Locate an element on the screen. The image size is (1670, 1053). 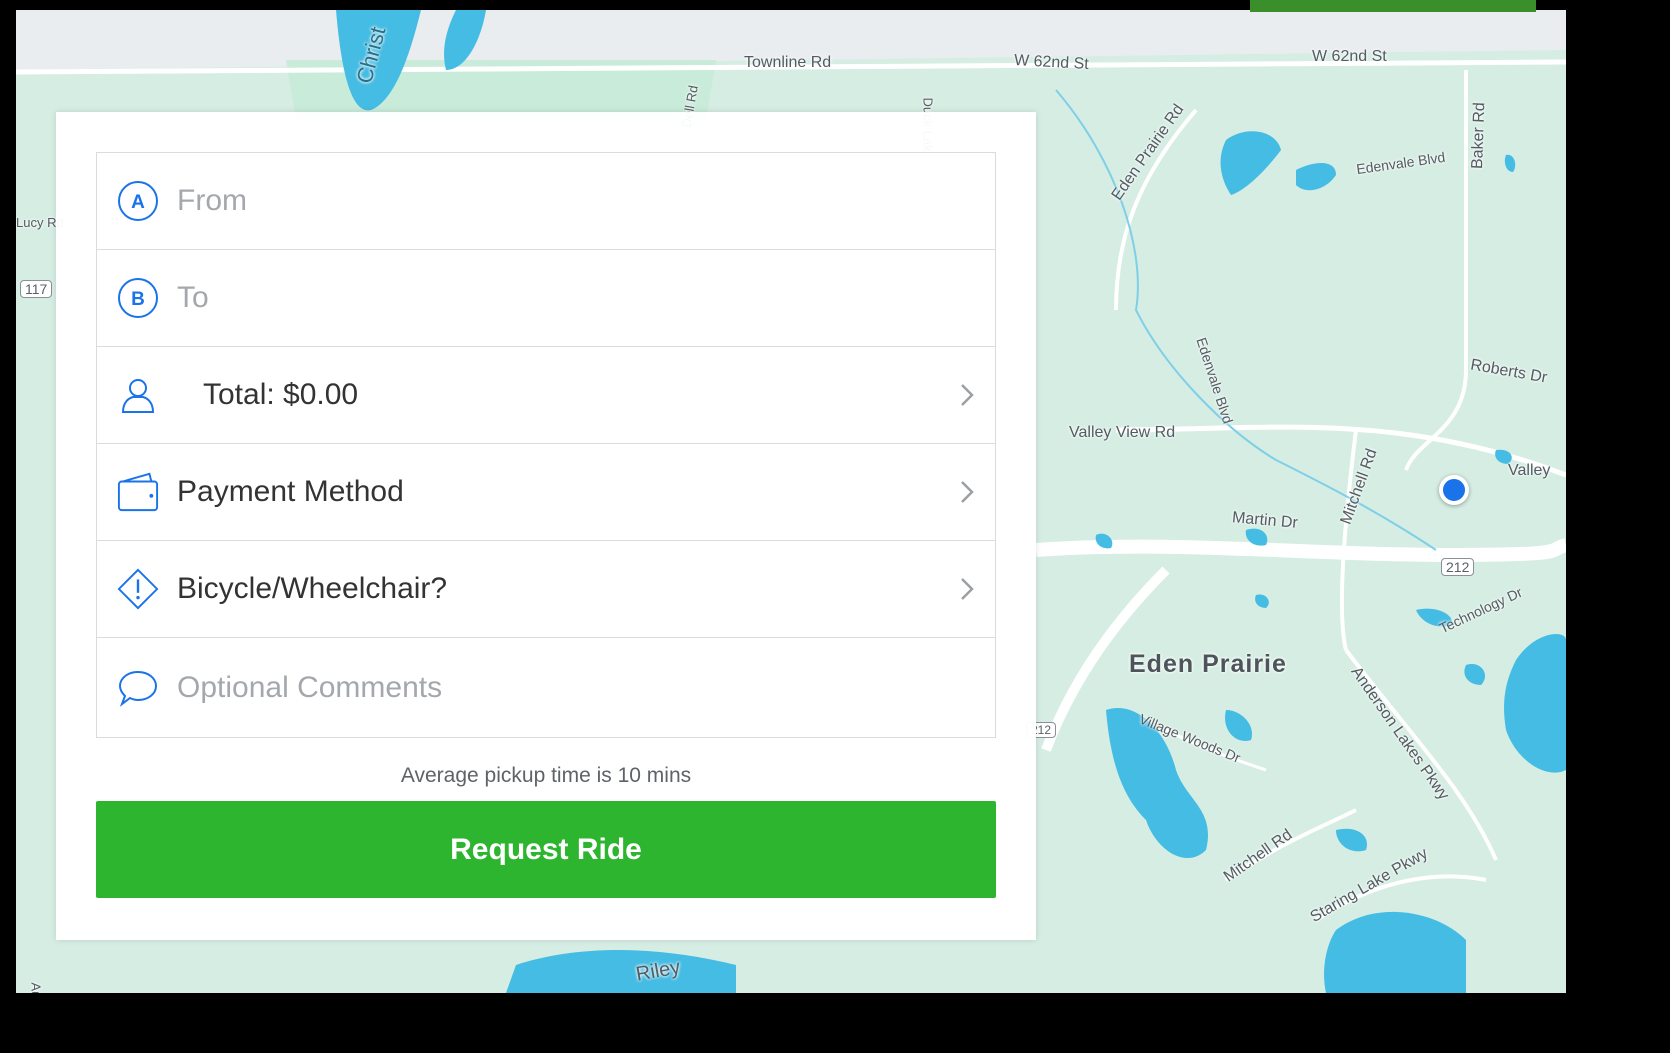
map-label-valley-view-rd: Valley View Rd is located at coordinates (1122, 432).